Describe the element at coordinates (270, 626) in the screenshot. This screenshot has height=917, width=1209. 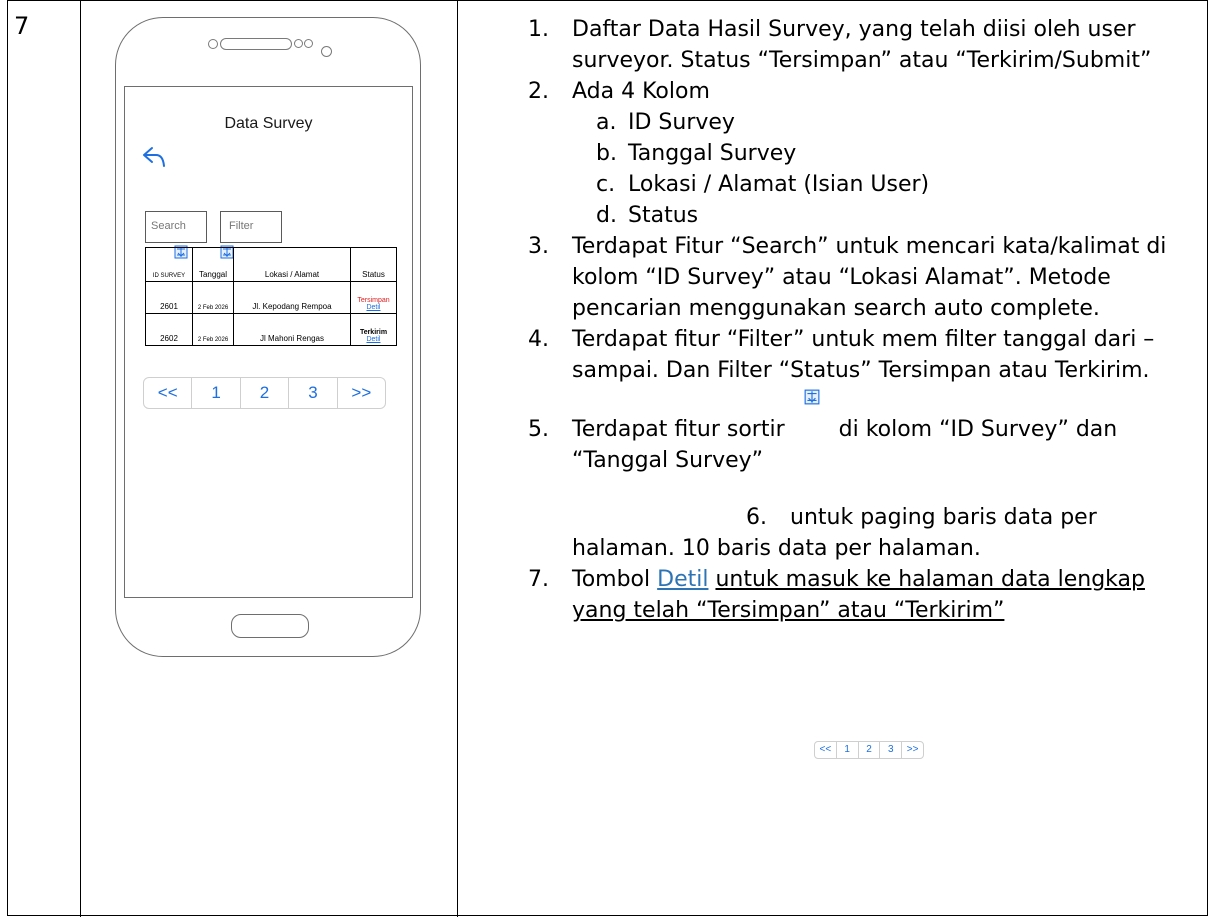
I see `home-button` at that location.